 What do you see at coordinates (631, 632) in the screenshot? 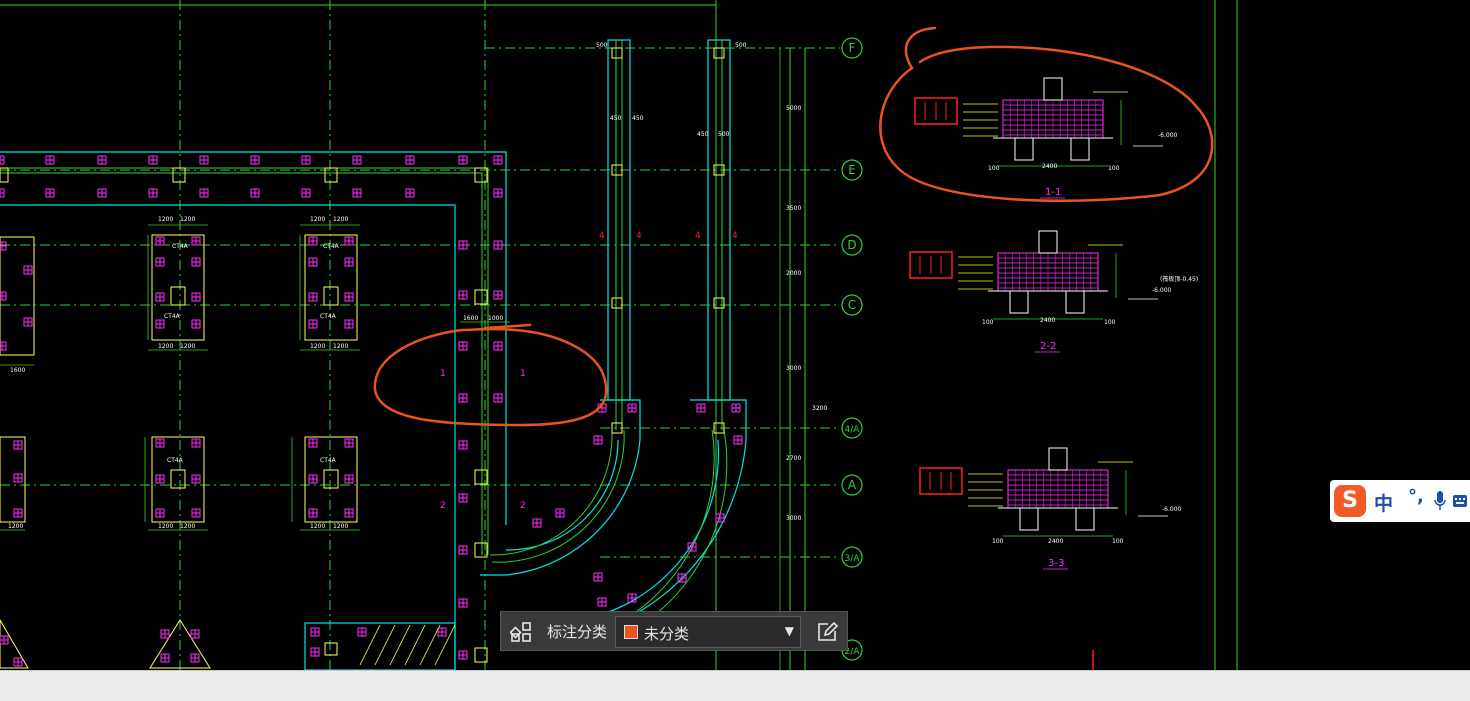
I see `category-color-swatch` at bounding box center [631, 632].